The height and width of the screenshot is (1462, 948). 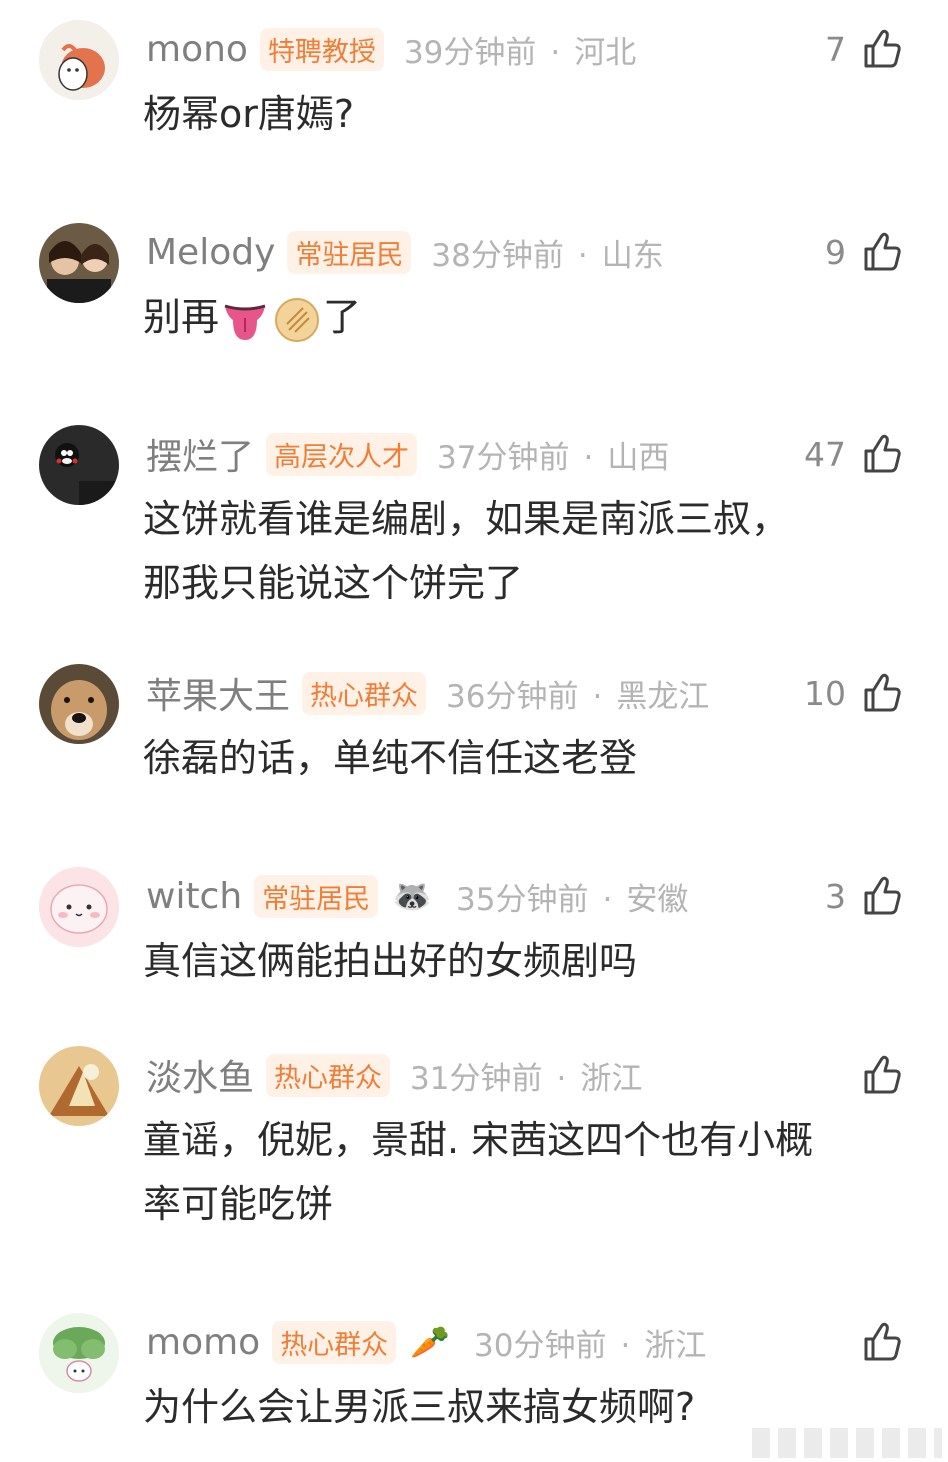 What do you see at coordinates (835, 896) in the screenshot?
I see `like-count: 3` at bounding box center [835, 896].